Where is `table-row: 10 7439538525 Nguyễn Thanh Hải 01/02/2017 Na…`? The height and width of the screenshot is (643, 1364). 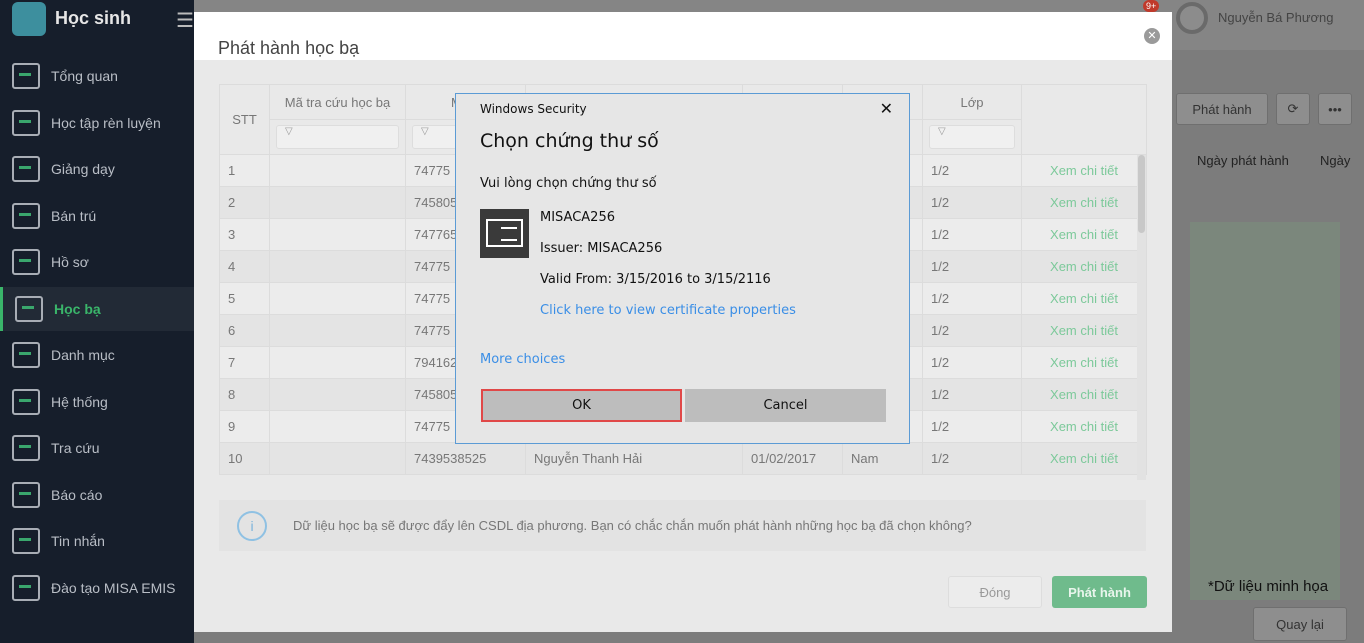
table-row: 10 7439538525 Nguyễn Thanh Hải 01/02/2017 Na… is located at coordinates (683, 458).